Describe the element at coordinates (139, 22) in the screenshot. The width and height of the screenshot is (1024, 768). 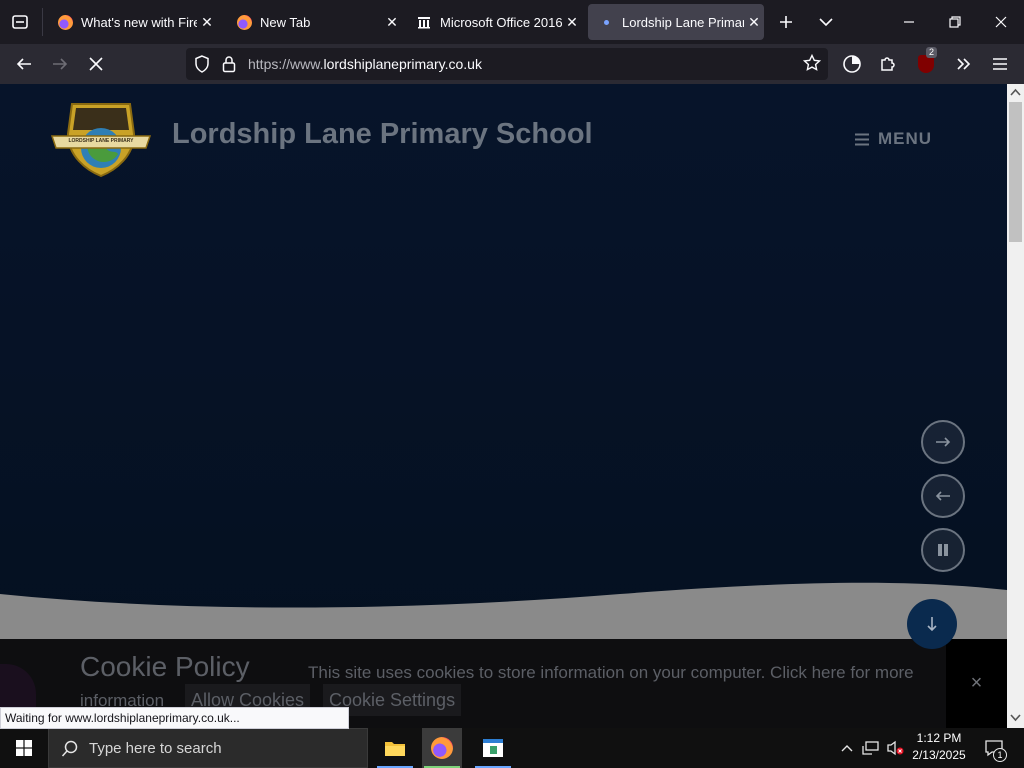
I see `tab-title: What's new with Firefox` at that location.